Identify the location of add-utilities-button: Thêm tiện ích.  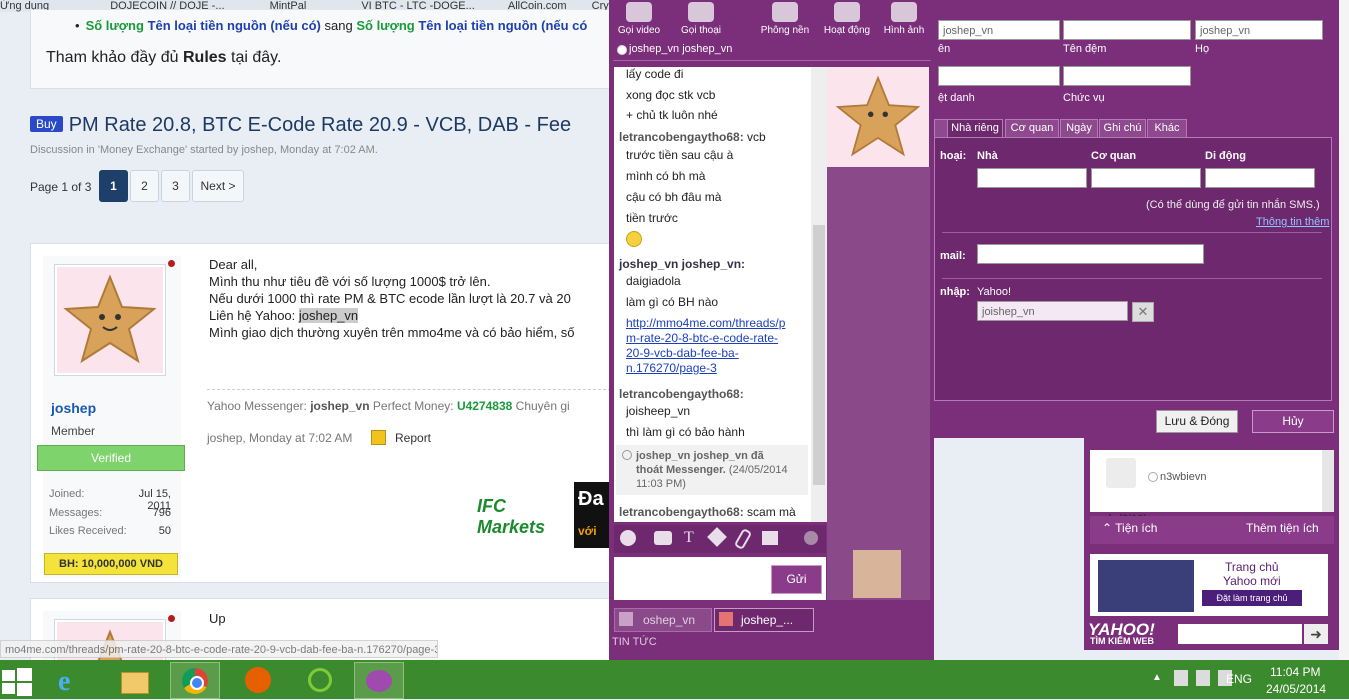
(1282, 528).